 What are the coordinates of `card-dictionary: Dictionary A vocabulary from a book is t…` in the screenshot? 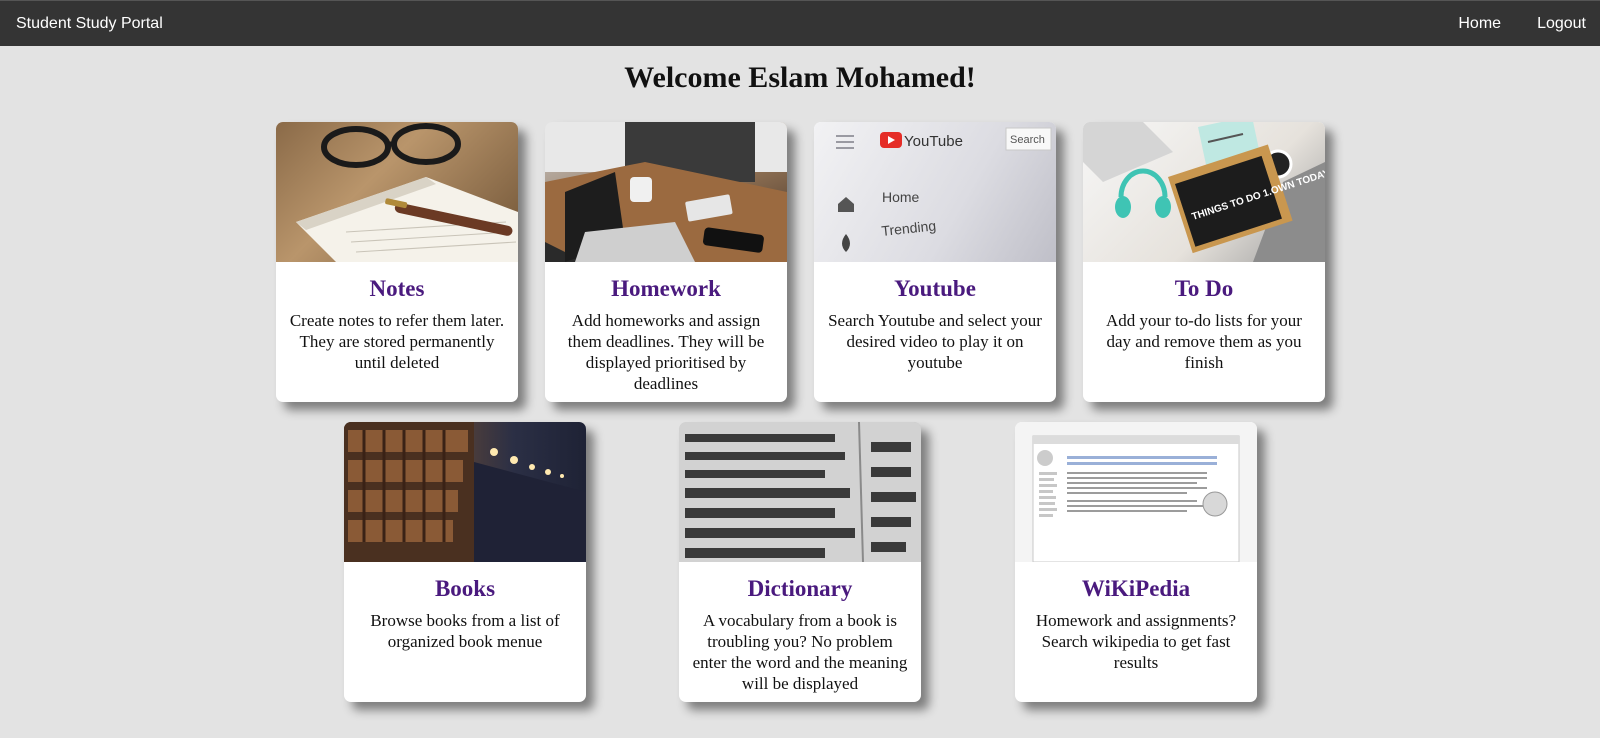 It's located at (800, 562).